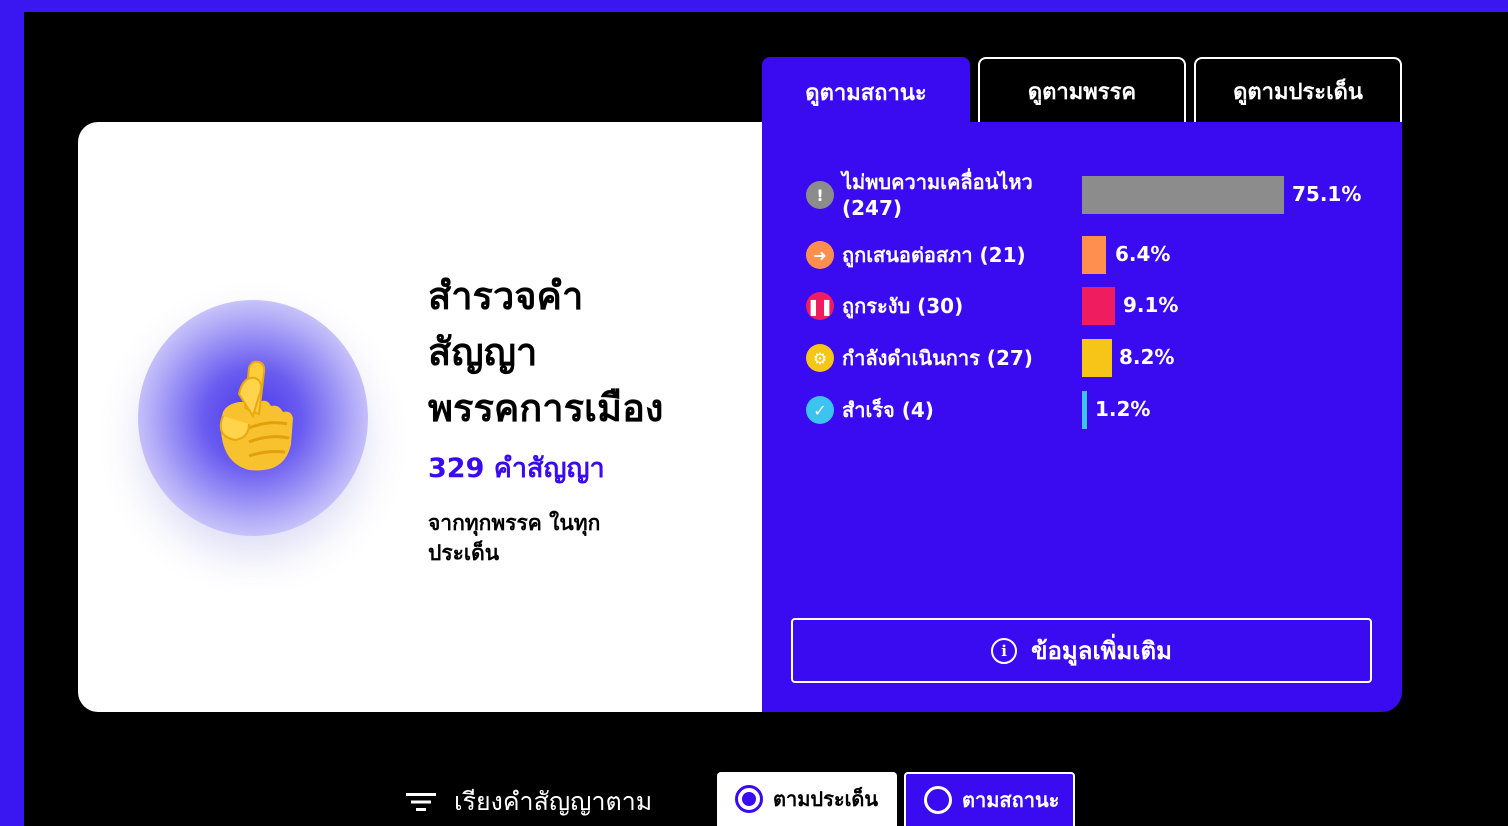 The height and width of the screenshot is (826, 1508). What do you see at coordinates (483, 352) in the screenshot?
I see `title-line: สัญญา` at bounding box center [483, 352].